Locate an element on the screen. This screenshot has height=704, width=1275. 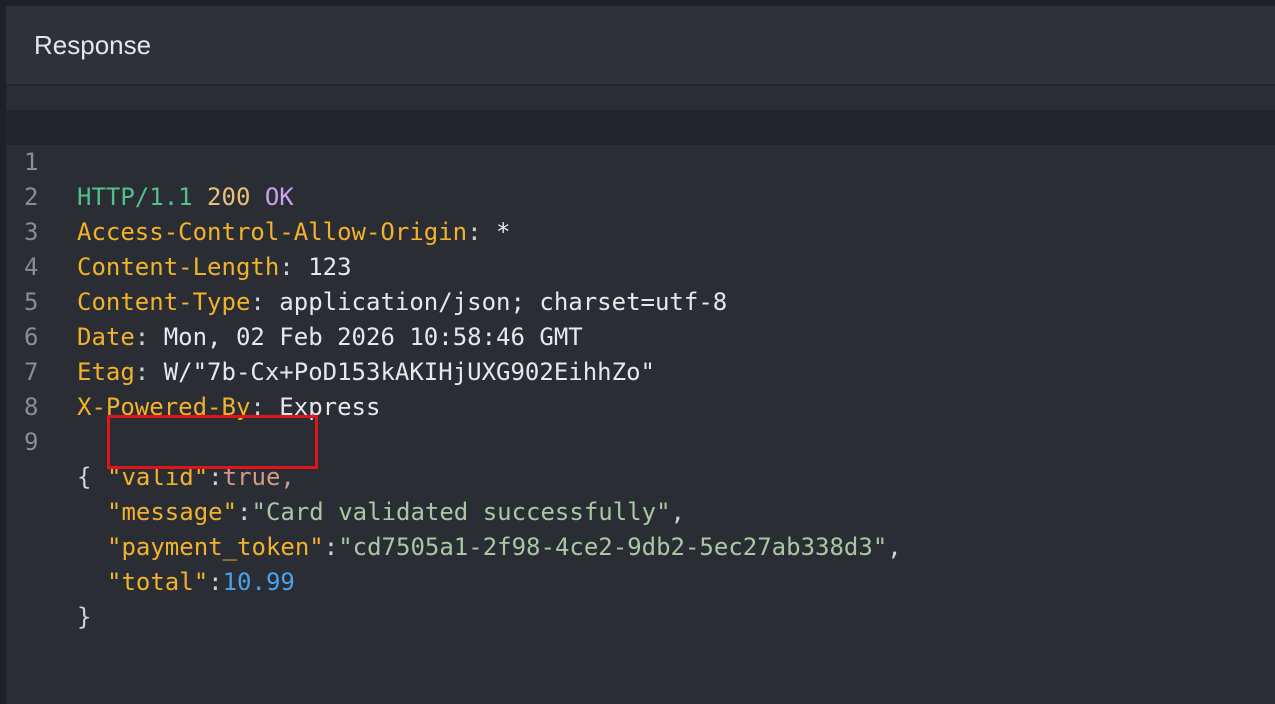
code-line: 7 X-Powered-By: Express is located at coordinates (640, 370).